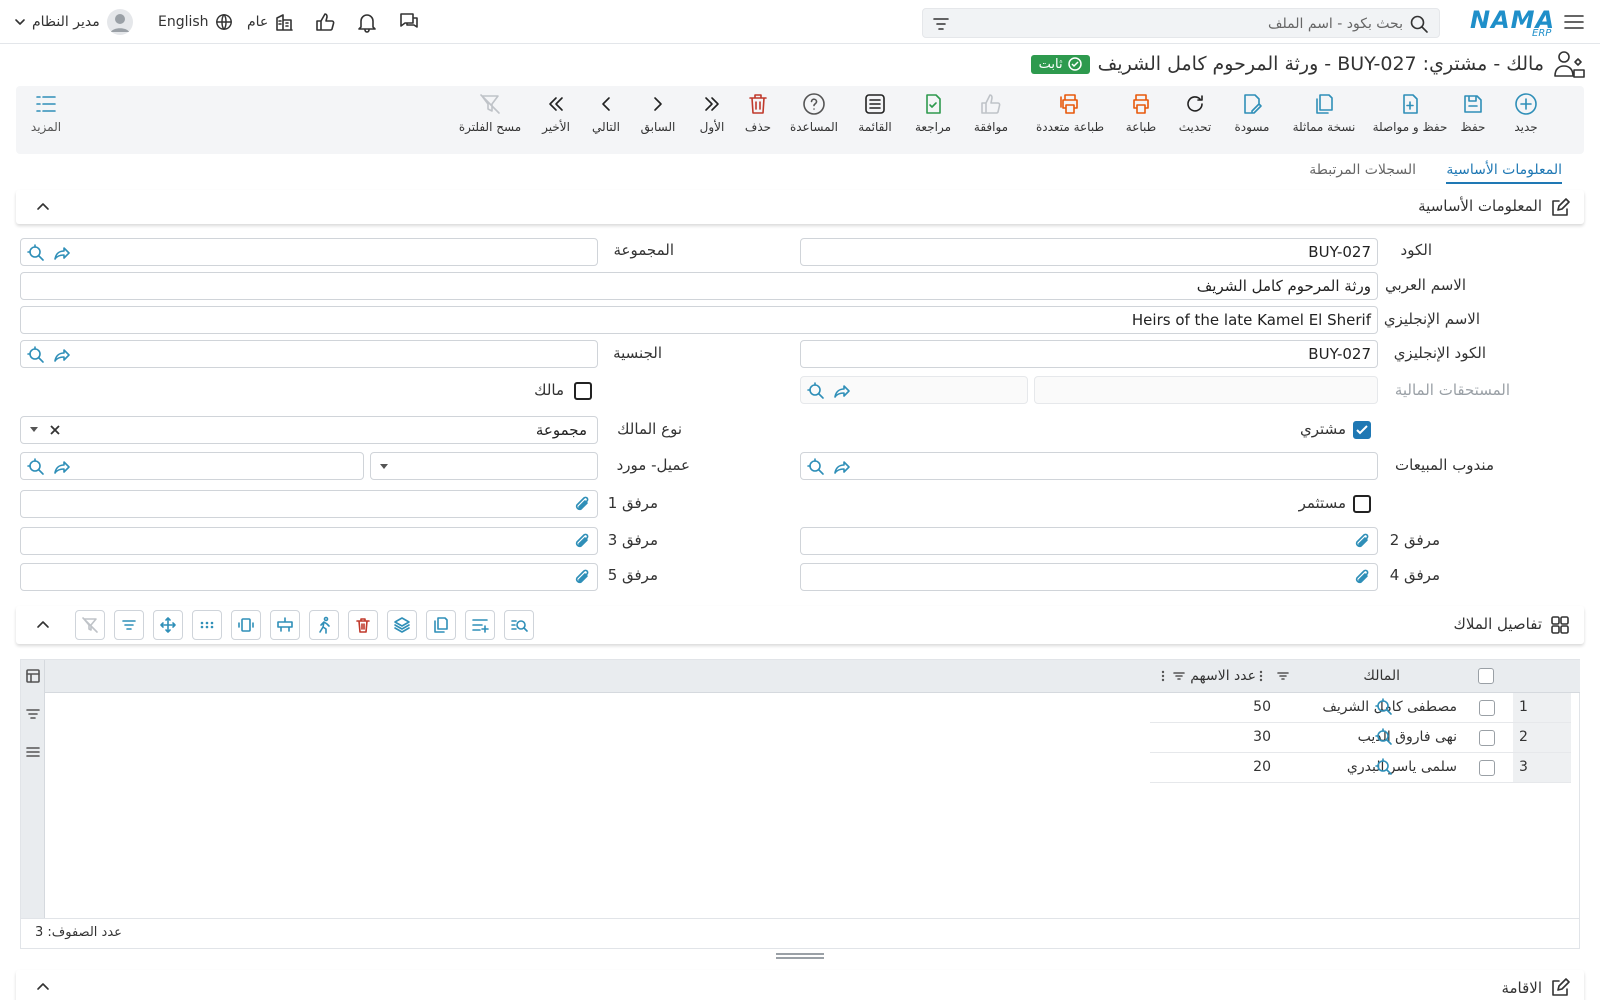 The width and height of the screenshot is (1600, 1000). Describe the element at coordinates (309, 354) in the screenshot. I see `nationality-field` at that location.